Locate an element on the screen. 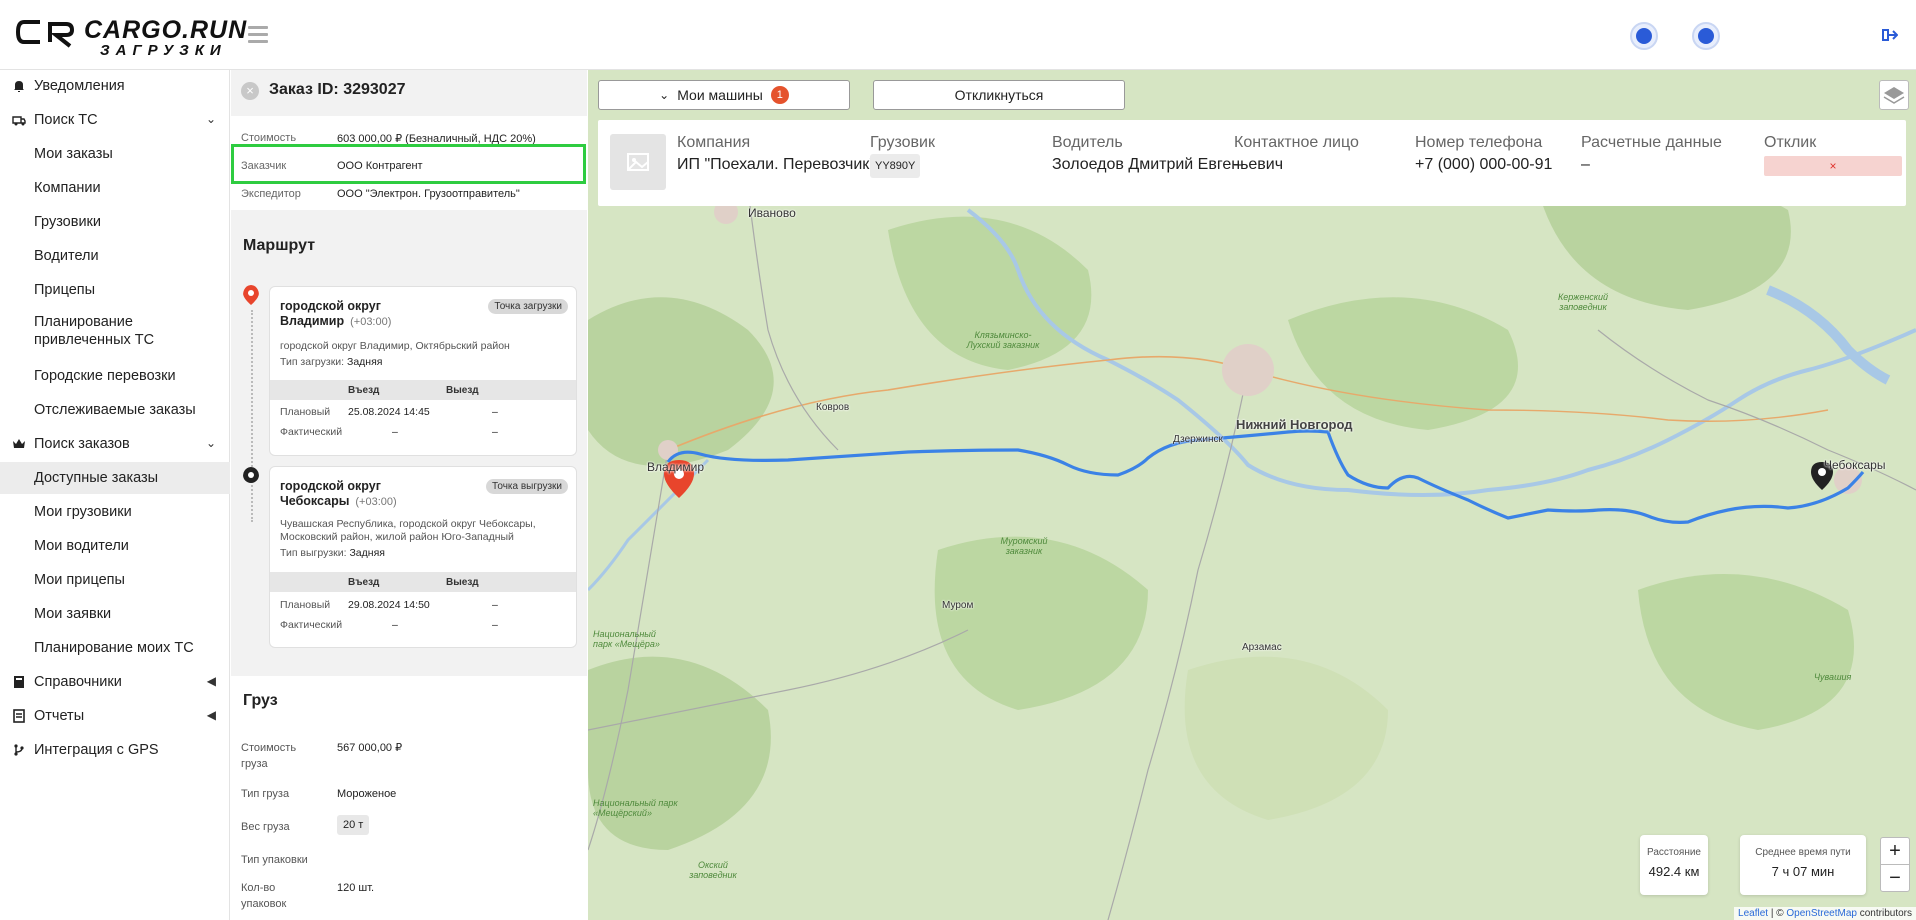 This screenshot has height=920, width=1916. row-label: Плановый is located at coordinates (305, 605).